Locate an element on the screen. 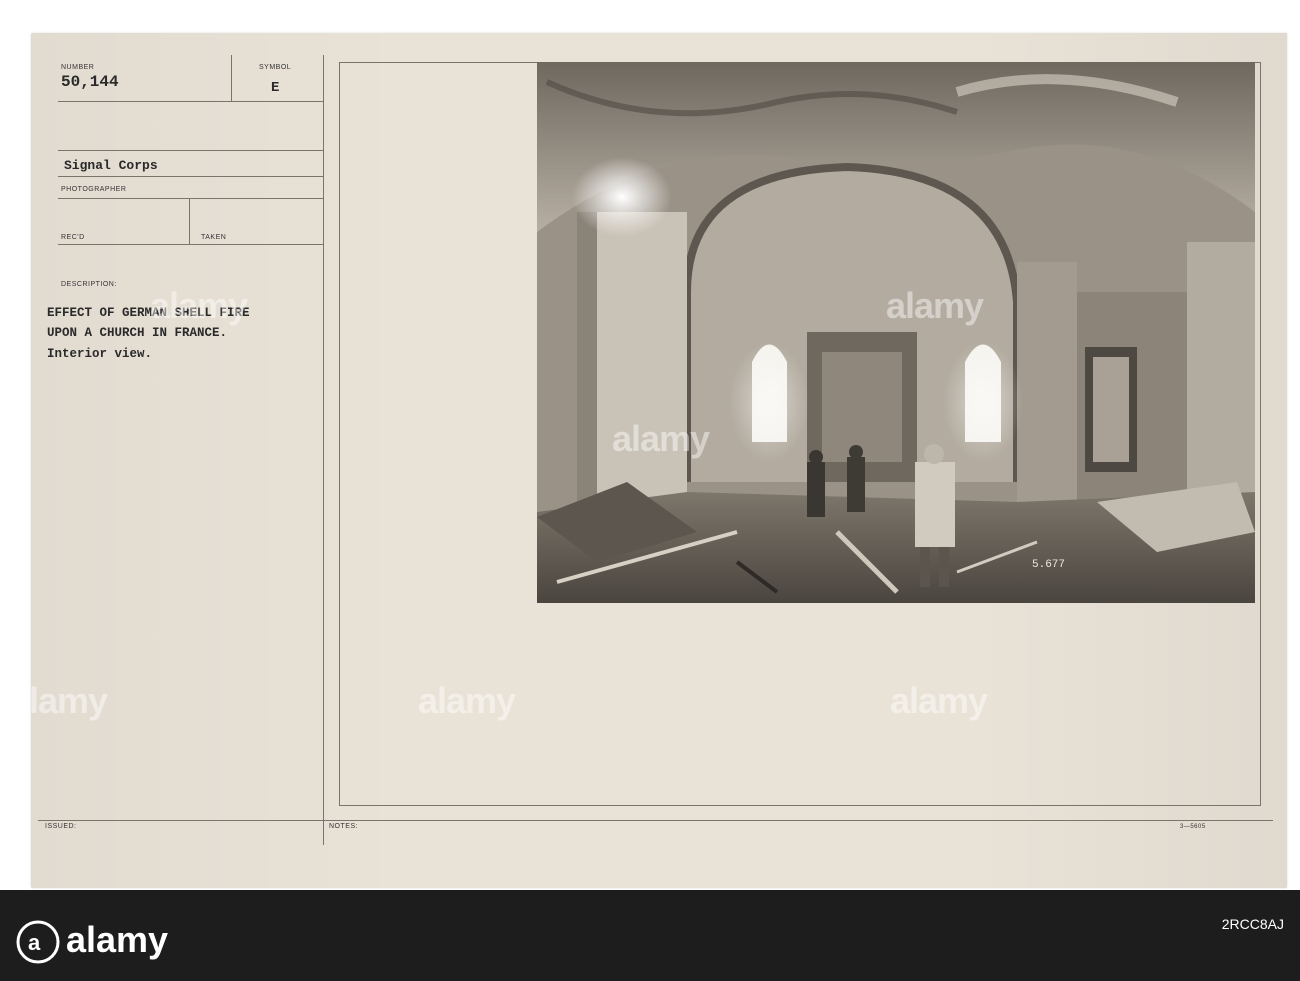  image-id: 2RCC8AJ is located at coordinates (1252, 924).